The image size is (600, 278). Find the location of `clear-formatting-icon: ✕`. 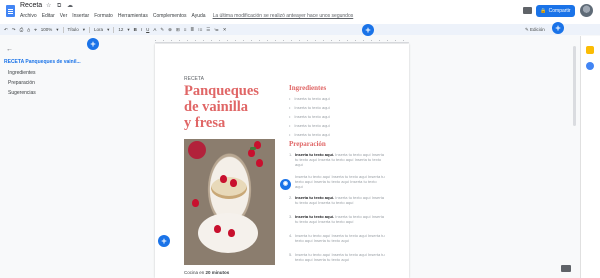

clear-formatting-icon: ✕ is located at coordinates (225, 30).